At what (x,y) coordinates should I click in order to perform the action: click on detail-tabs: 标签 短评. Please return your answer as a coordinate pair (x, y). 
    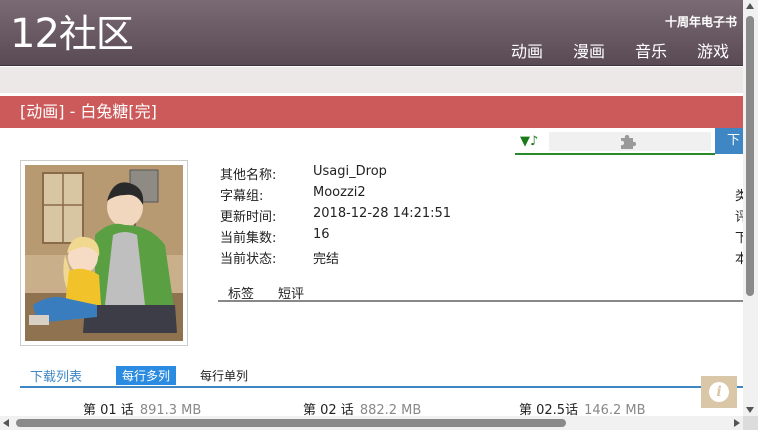
    Looking at the image, I should click on (480, 292).